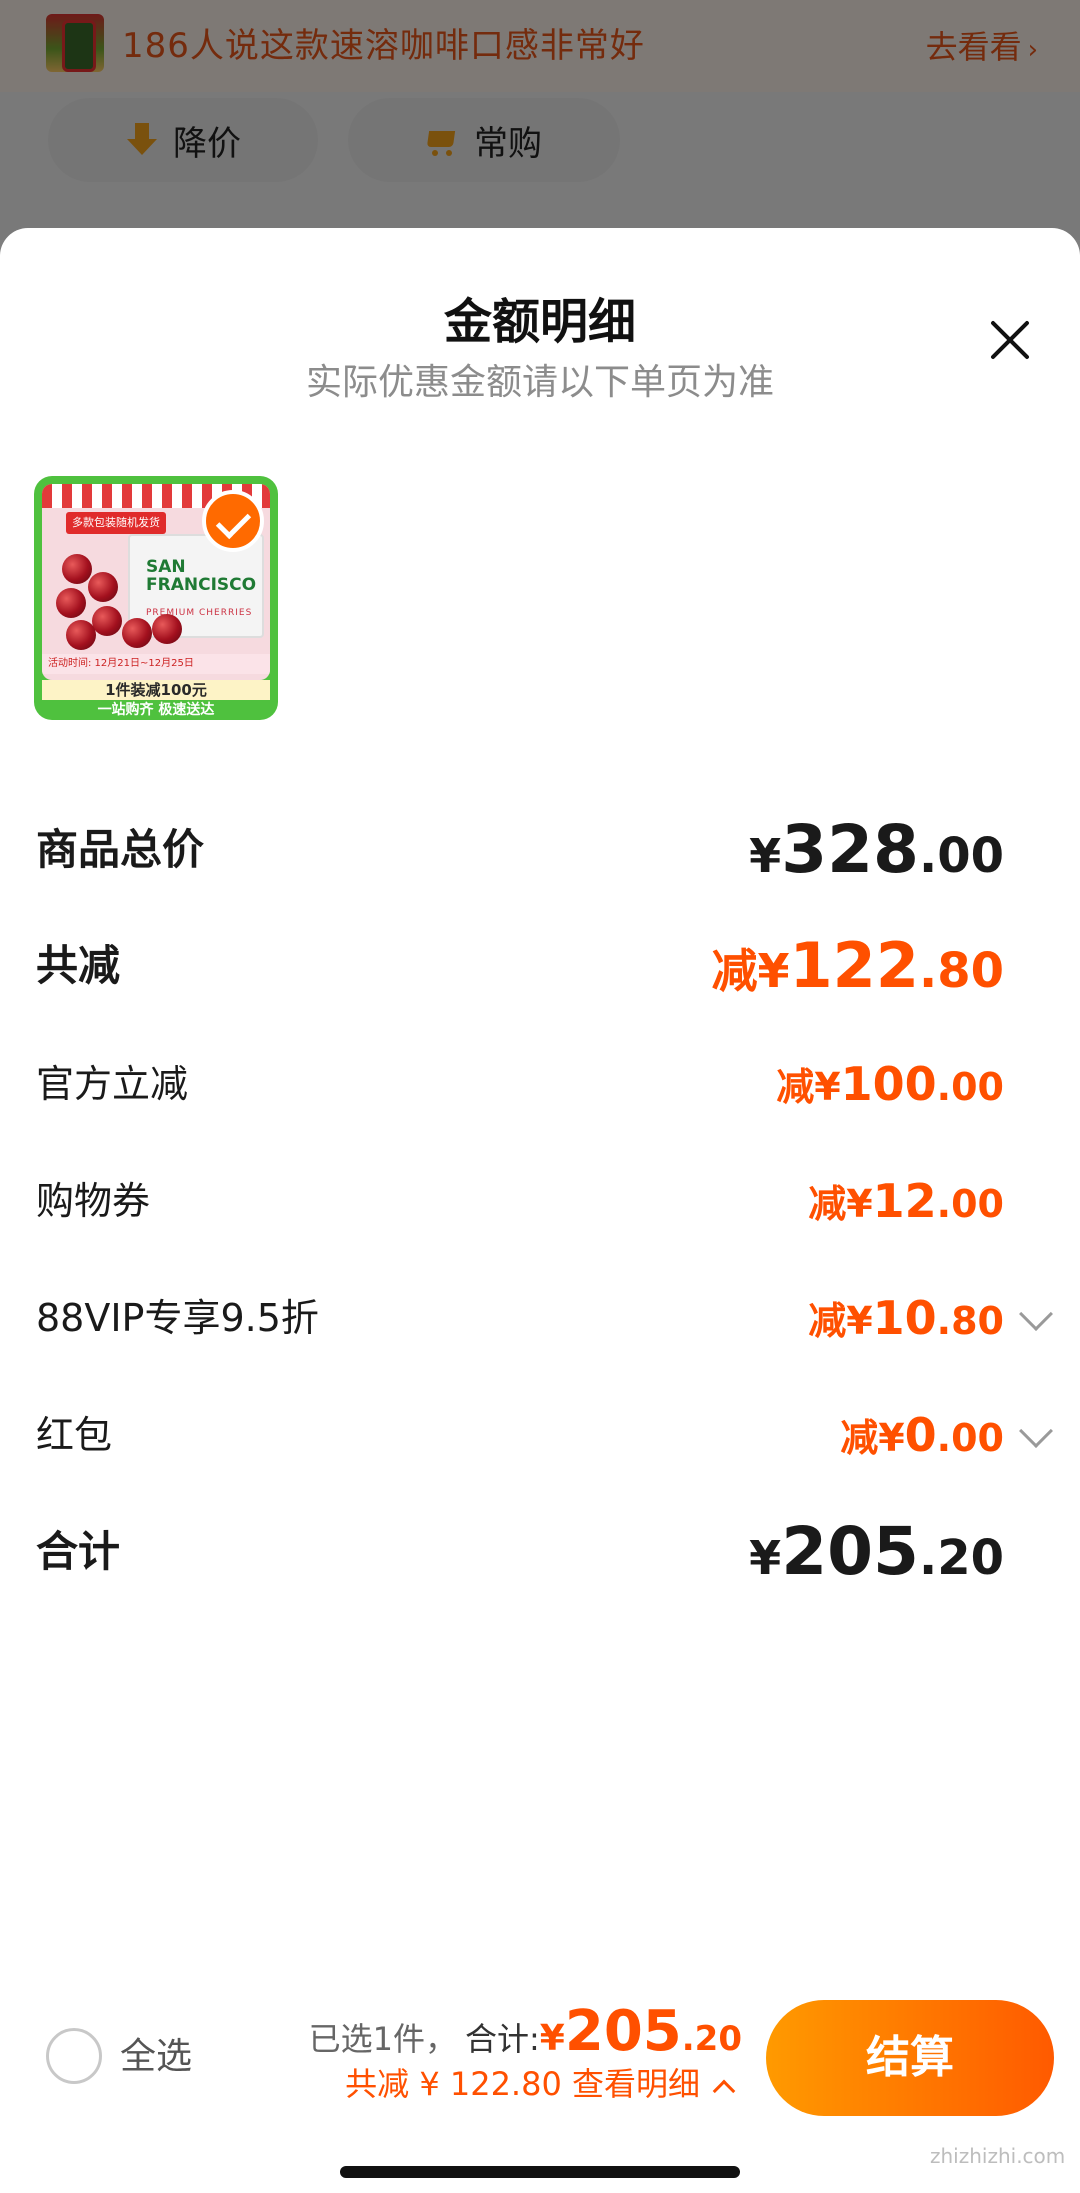 The height and width of the screenshot is (2193, 1080). What do you see at coordinates (539, 322) in the screenshot?
I see `sheet-title: 金额明细` at bounding box center [539, 322].